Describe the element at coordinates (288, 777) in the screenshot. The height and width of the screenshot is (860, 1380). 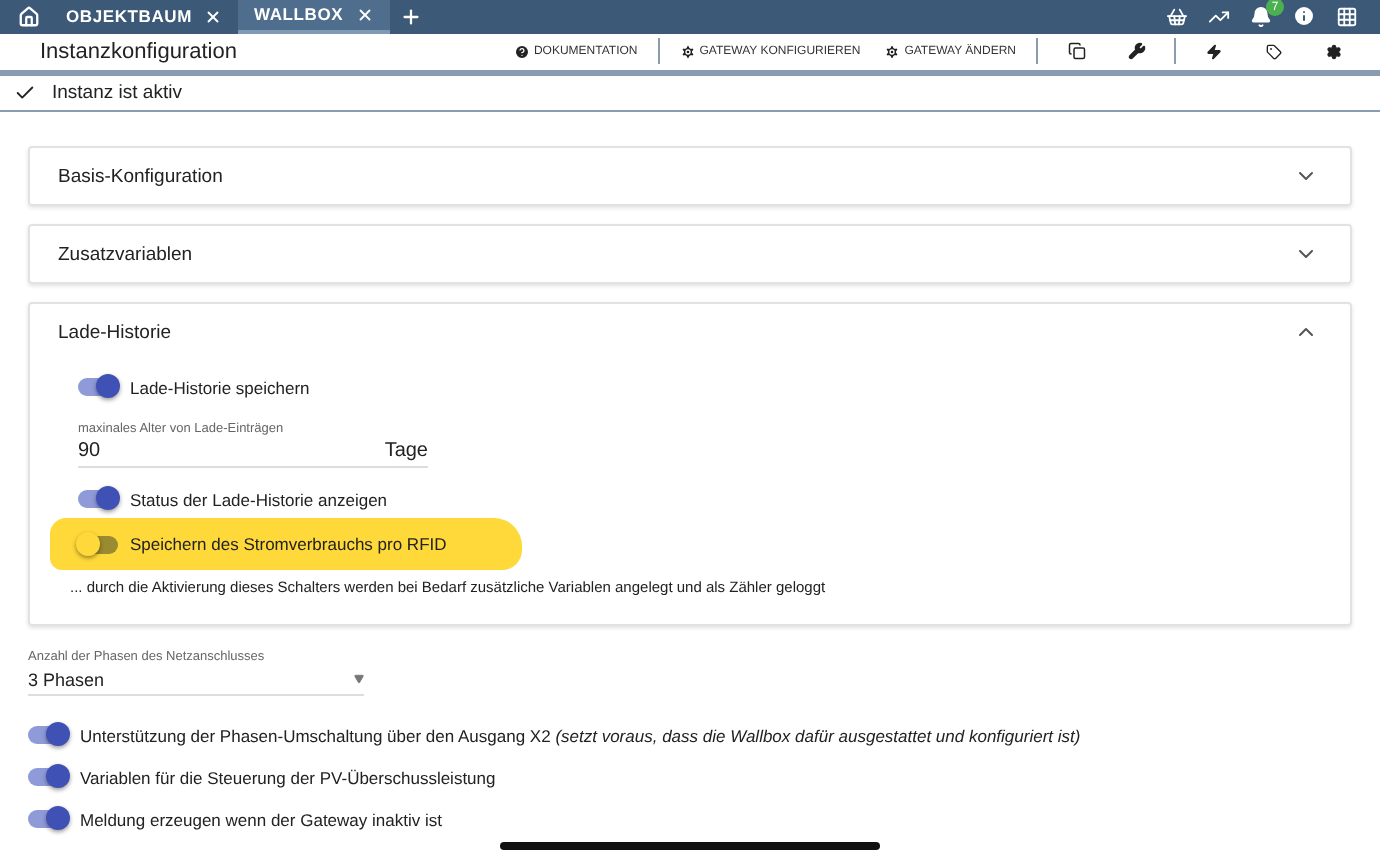
I see `switch-label: Variablen für die Steuerung der PV-Überschussleistung` at that location.